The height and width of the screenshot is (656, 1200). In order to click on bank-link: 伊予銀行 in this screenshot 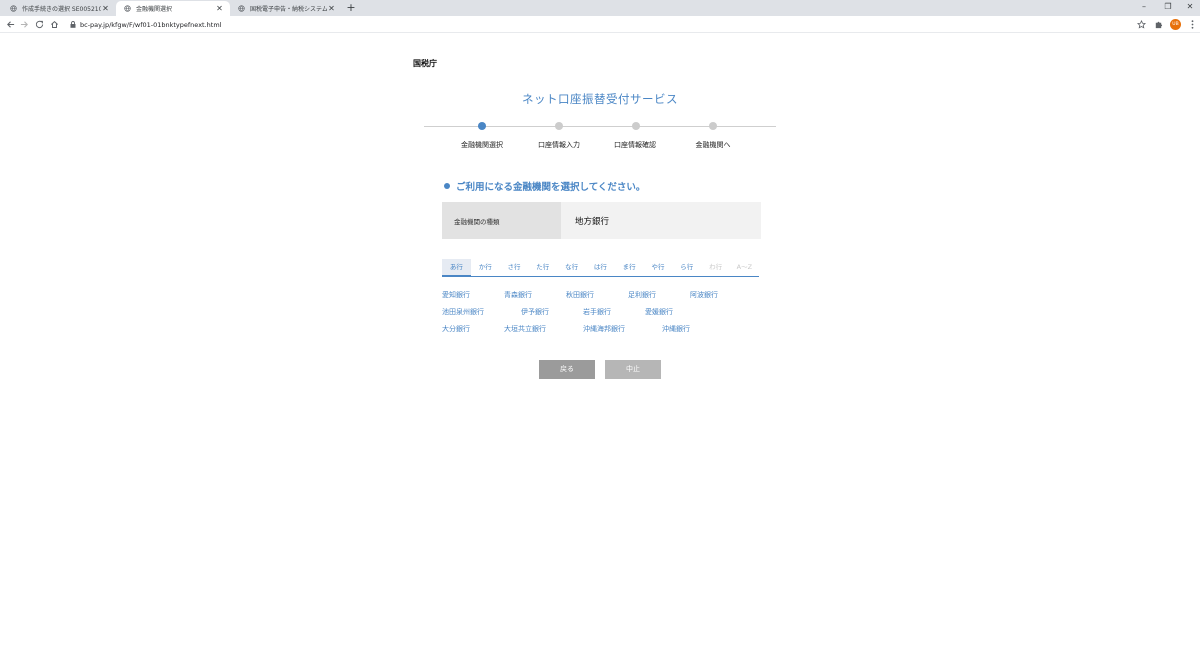, I will do `click(535, 312)`.